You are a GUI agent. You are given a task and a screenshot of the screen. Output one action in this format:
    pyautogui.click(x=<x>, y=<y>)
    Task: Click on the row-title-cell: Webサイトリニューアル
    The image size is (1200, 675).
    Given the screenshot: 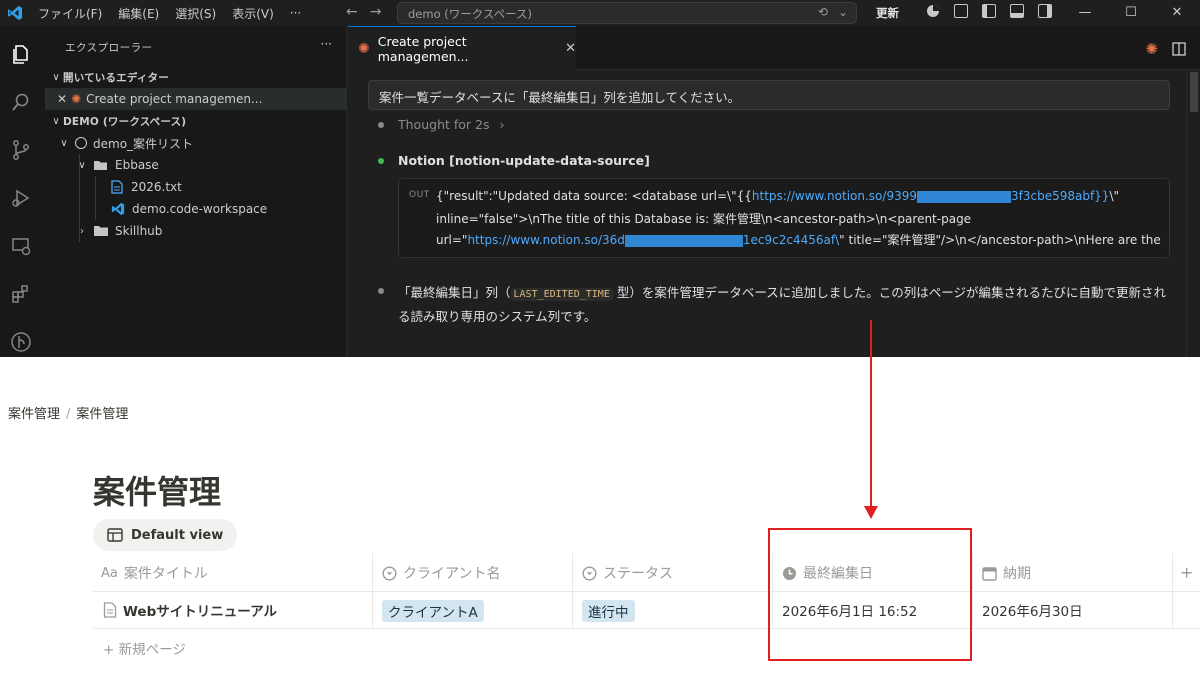 What is the action you would take?
    pyautogui.click(x=190, y=610)
    